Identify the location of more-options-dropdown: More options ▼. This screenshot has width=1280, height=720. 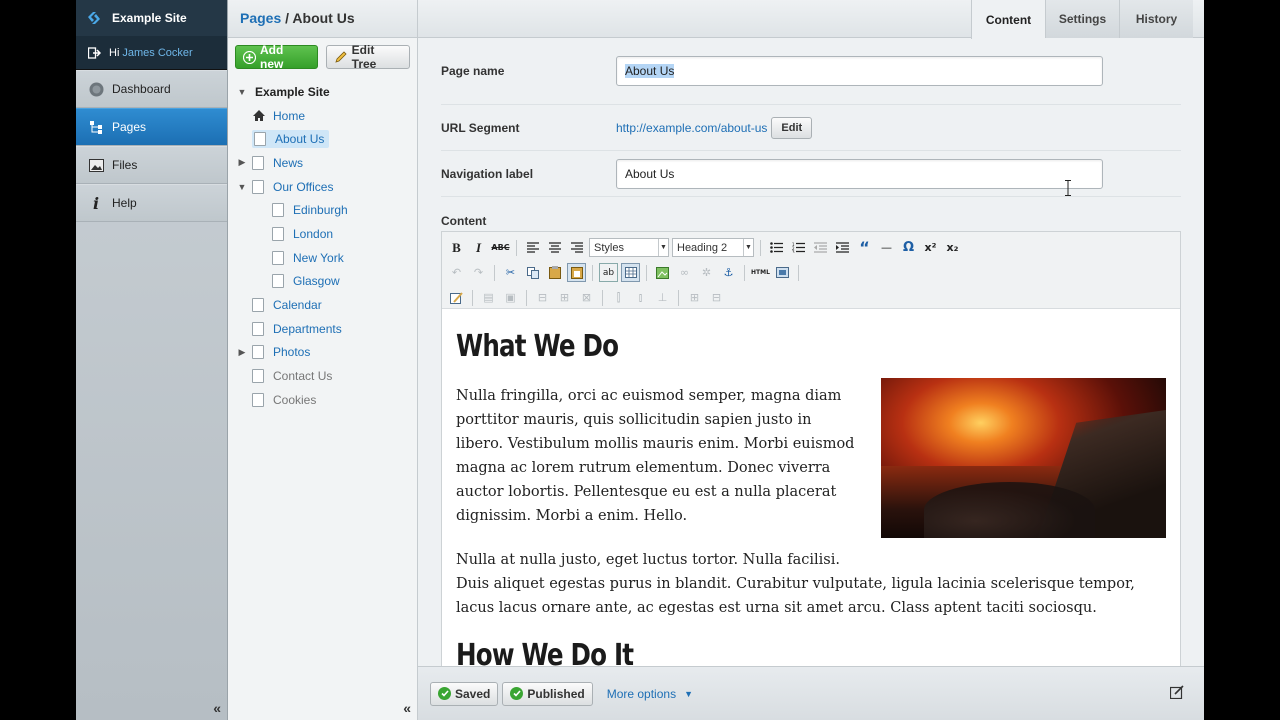
(650, 694).